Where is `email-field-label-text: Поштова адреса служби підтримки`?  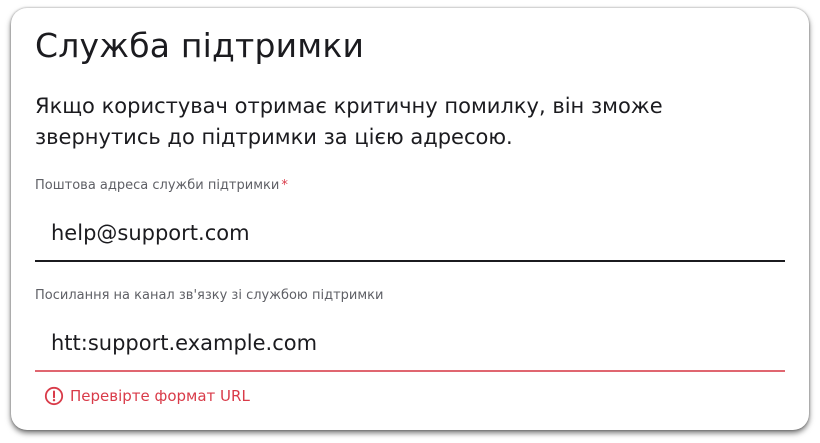 email-field-label-text: Поштова адреса служби підтримки is located at coordinates (157, 185).